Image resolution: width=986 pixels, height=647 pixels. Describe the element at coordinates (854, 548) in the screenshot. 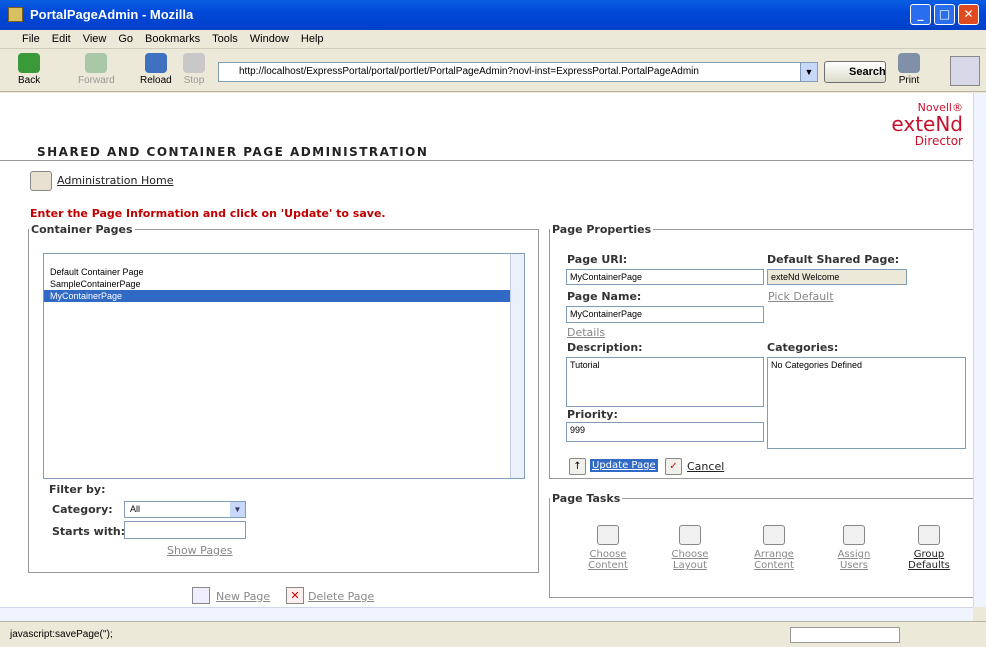

I see `assign-users-task: Assign Users` at that location.